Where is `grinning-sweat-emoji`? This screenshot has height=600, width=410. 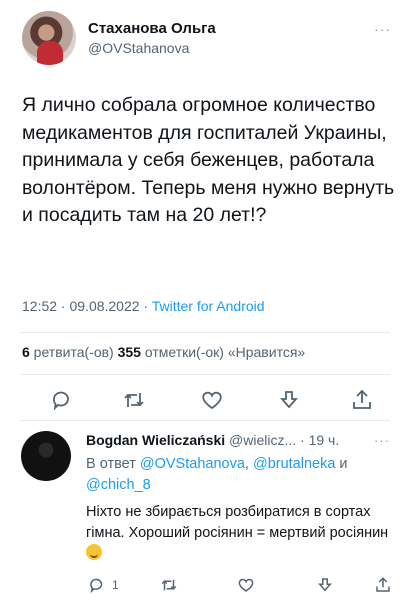
grinning-sweat-emoji is located at coordinates (94, 552).